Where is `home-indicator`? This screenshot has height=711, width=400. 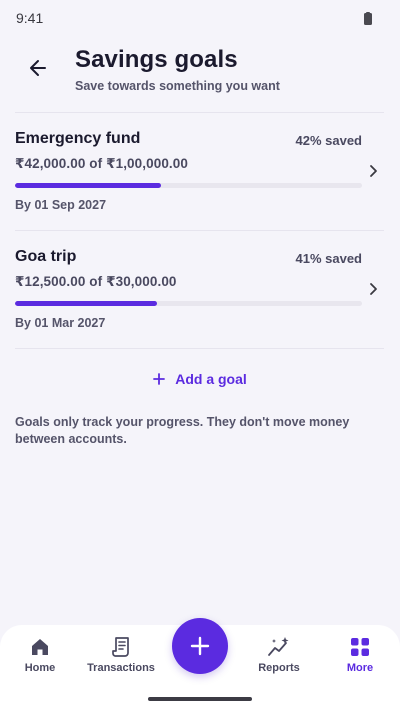 home-indicator is located at coordinates (200, 699).